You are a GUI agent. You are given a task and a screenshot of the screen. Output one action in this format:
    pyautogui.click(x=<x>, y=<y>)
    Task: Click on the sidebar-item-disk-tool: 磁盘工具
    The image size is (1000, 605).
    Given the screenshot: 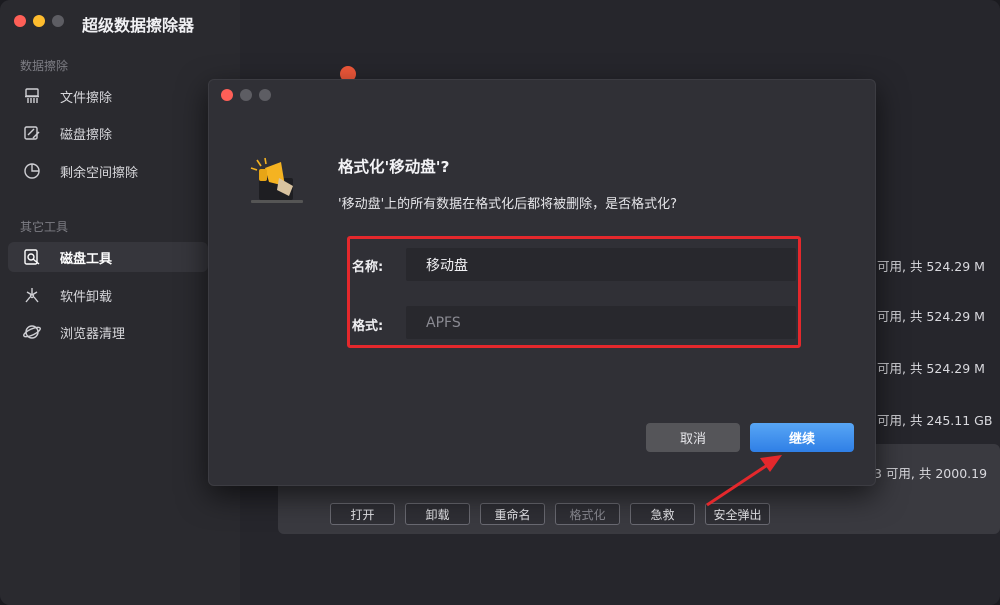 What is the action you would take?
    pyautogui.click(x=108, y=257)
    